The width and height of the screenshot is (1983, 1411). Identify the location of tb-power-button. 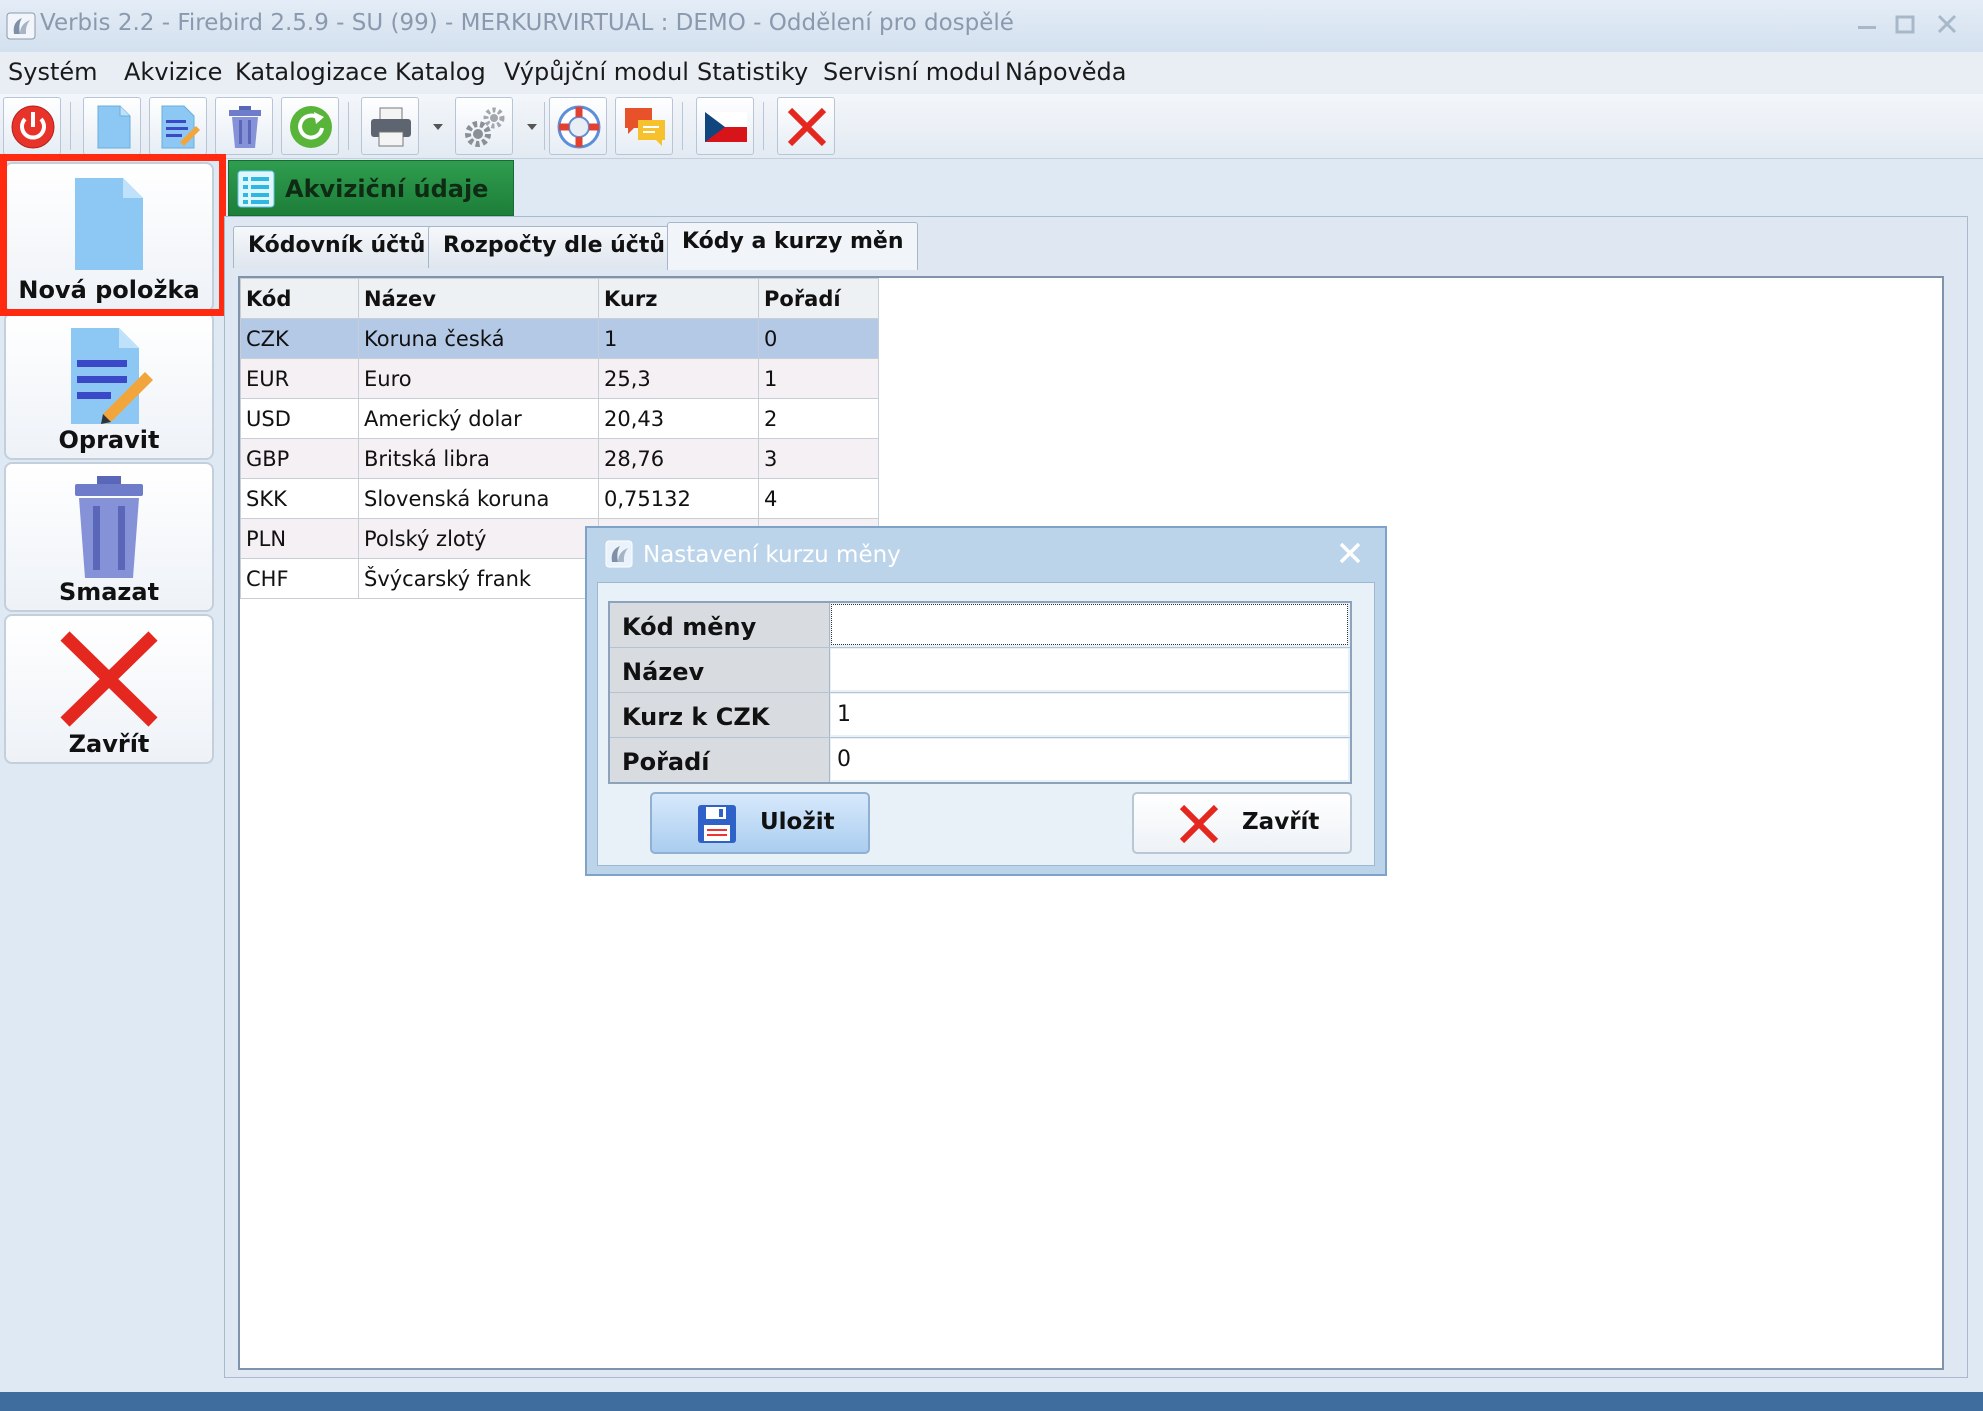
(32, 126).